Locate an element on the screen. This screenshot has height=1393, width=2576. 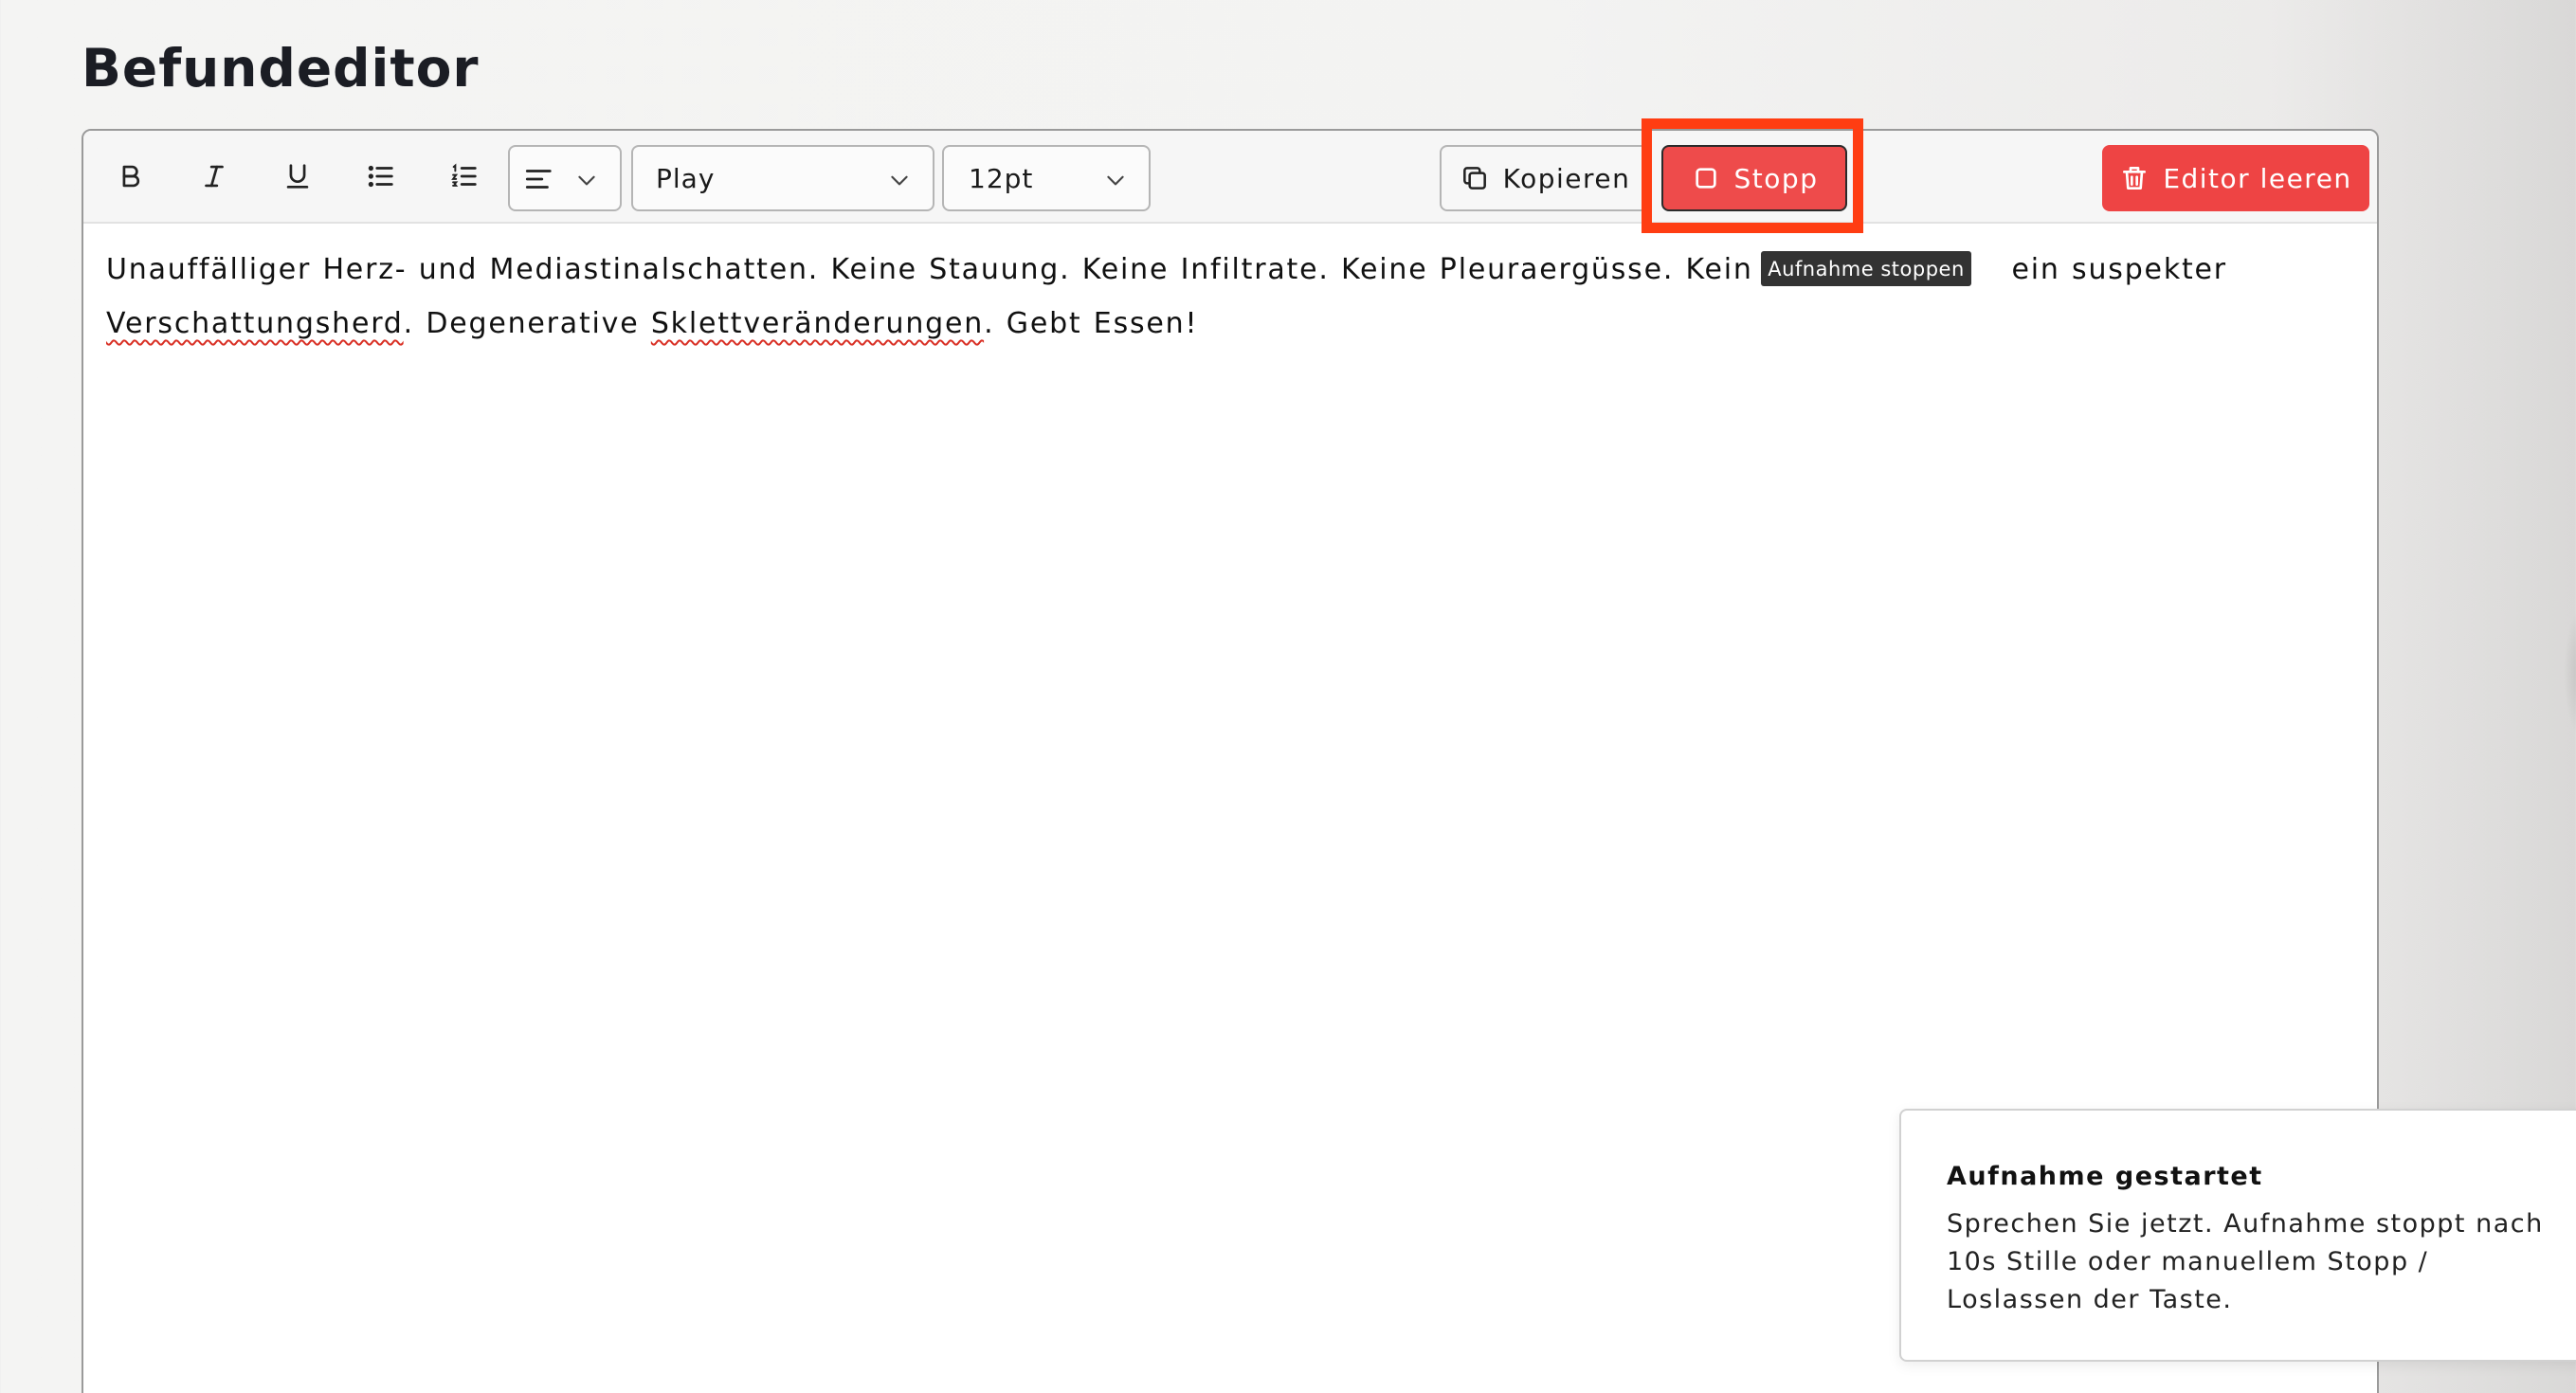
numbered-list-button is located at coordinates (464, 176).